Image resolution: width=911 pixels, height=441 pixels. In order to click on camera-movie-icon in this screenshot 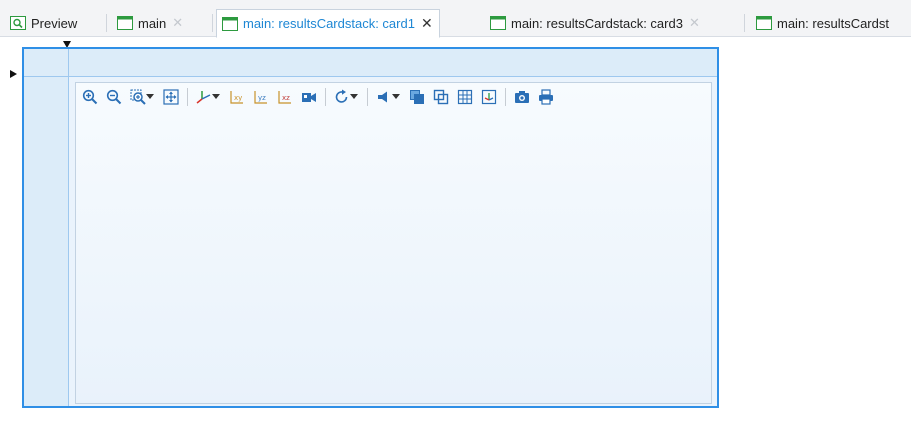, I will do `click(309, 97)`.